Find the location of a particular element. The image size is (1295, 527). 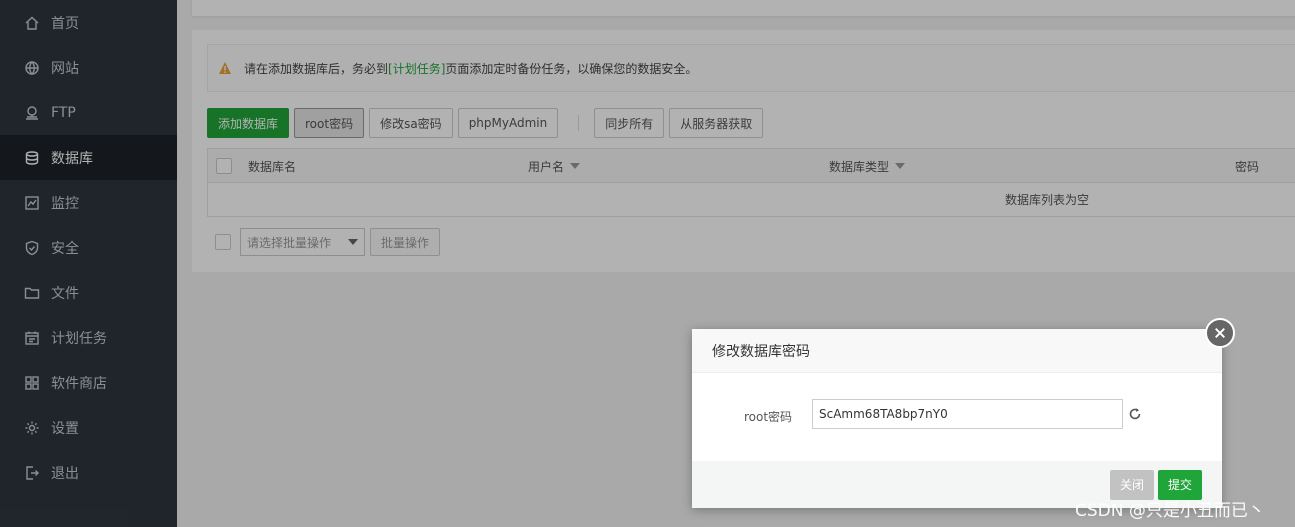

dialog-body: root密码 is located at coordinates (957, 417).